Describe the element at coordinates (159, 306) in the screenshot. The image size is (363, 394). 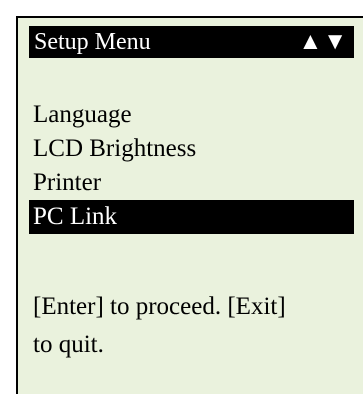
I see `help-text-line-1: [Enter] to proceed. [Exit]` at that location.